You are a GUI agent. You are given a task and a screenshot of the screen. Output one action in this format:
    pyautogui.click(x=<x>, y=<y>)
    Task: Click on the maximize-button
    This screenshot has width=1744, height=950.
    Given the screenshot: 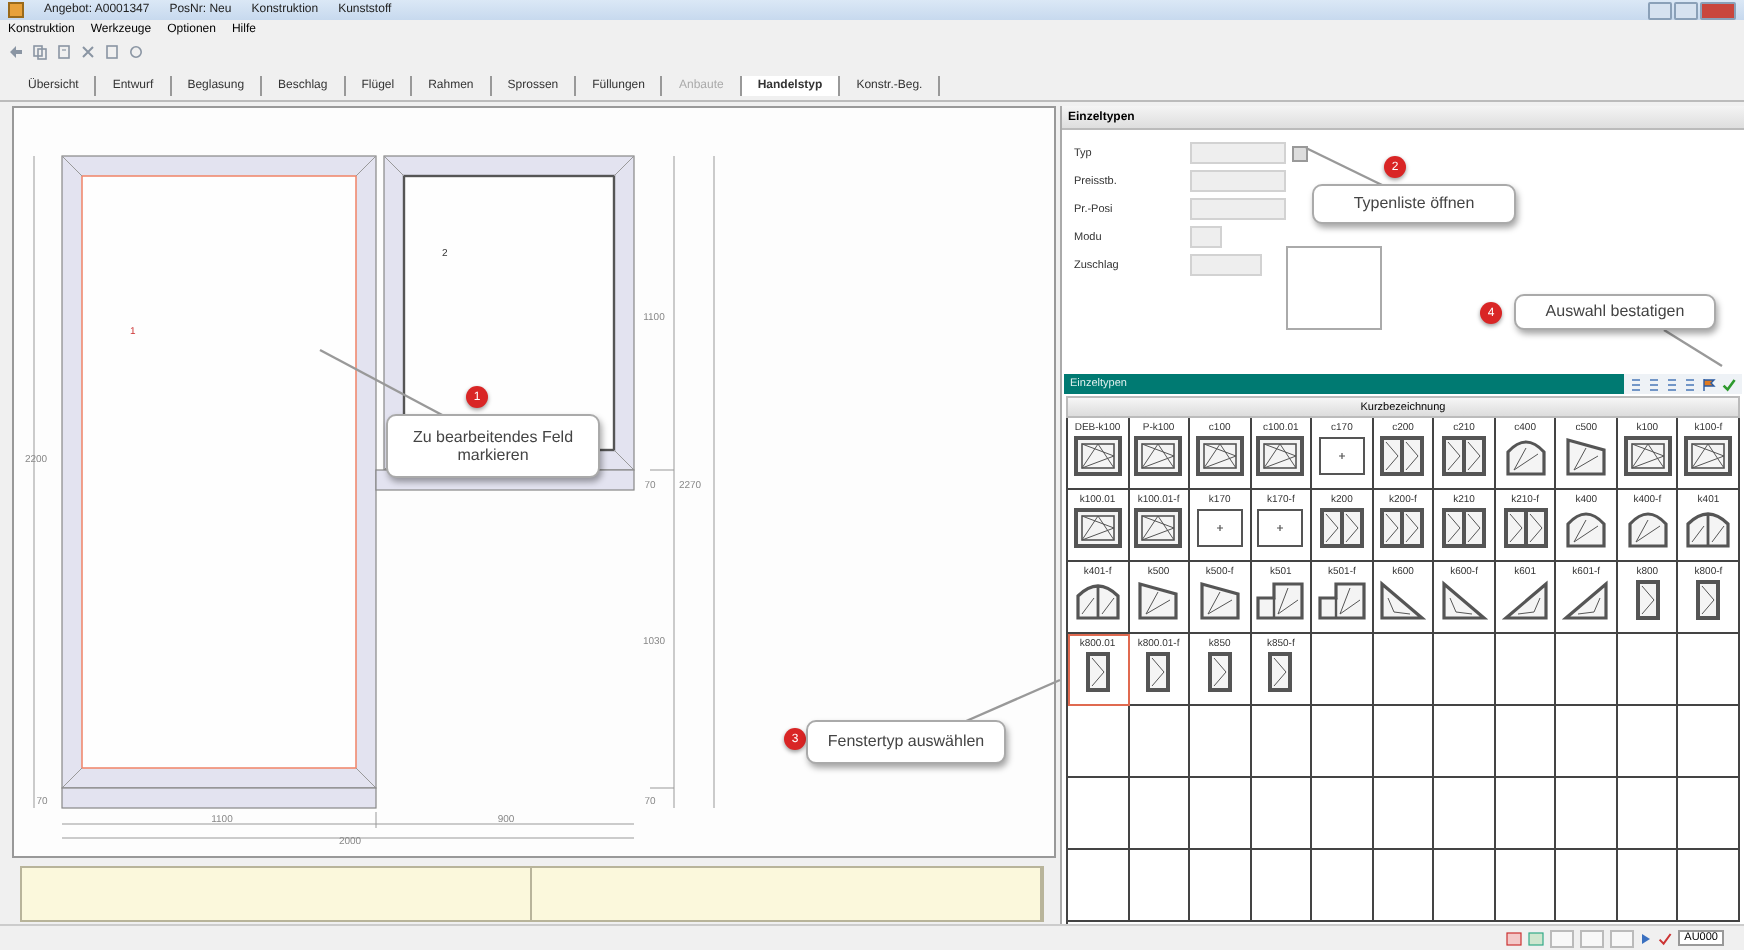 What is the action you would take?
    pyautogui.click(x=1686, y=10)
    